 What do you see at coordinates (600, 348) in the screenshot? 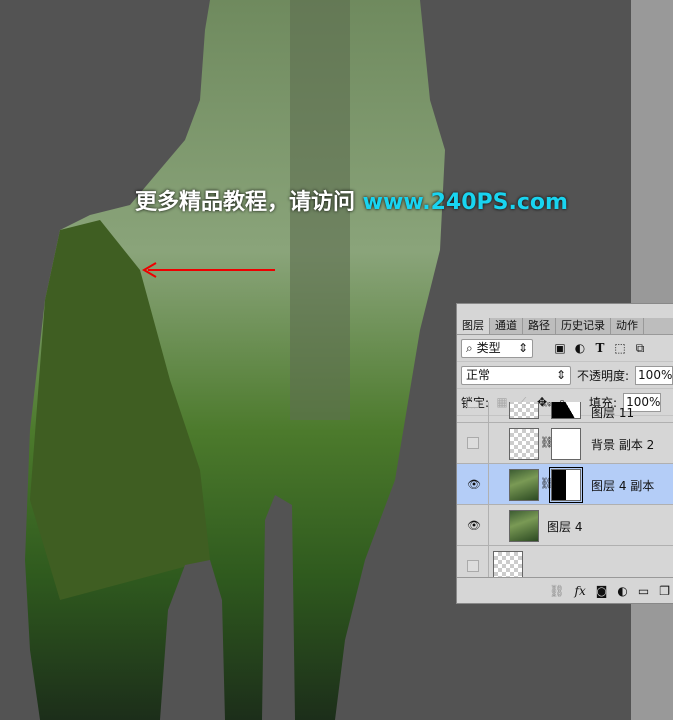
I see `type-filter-icon: T` at bounding box center [600, 348].